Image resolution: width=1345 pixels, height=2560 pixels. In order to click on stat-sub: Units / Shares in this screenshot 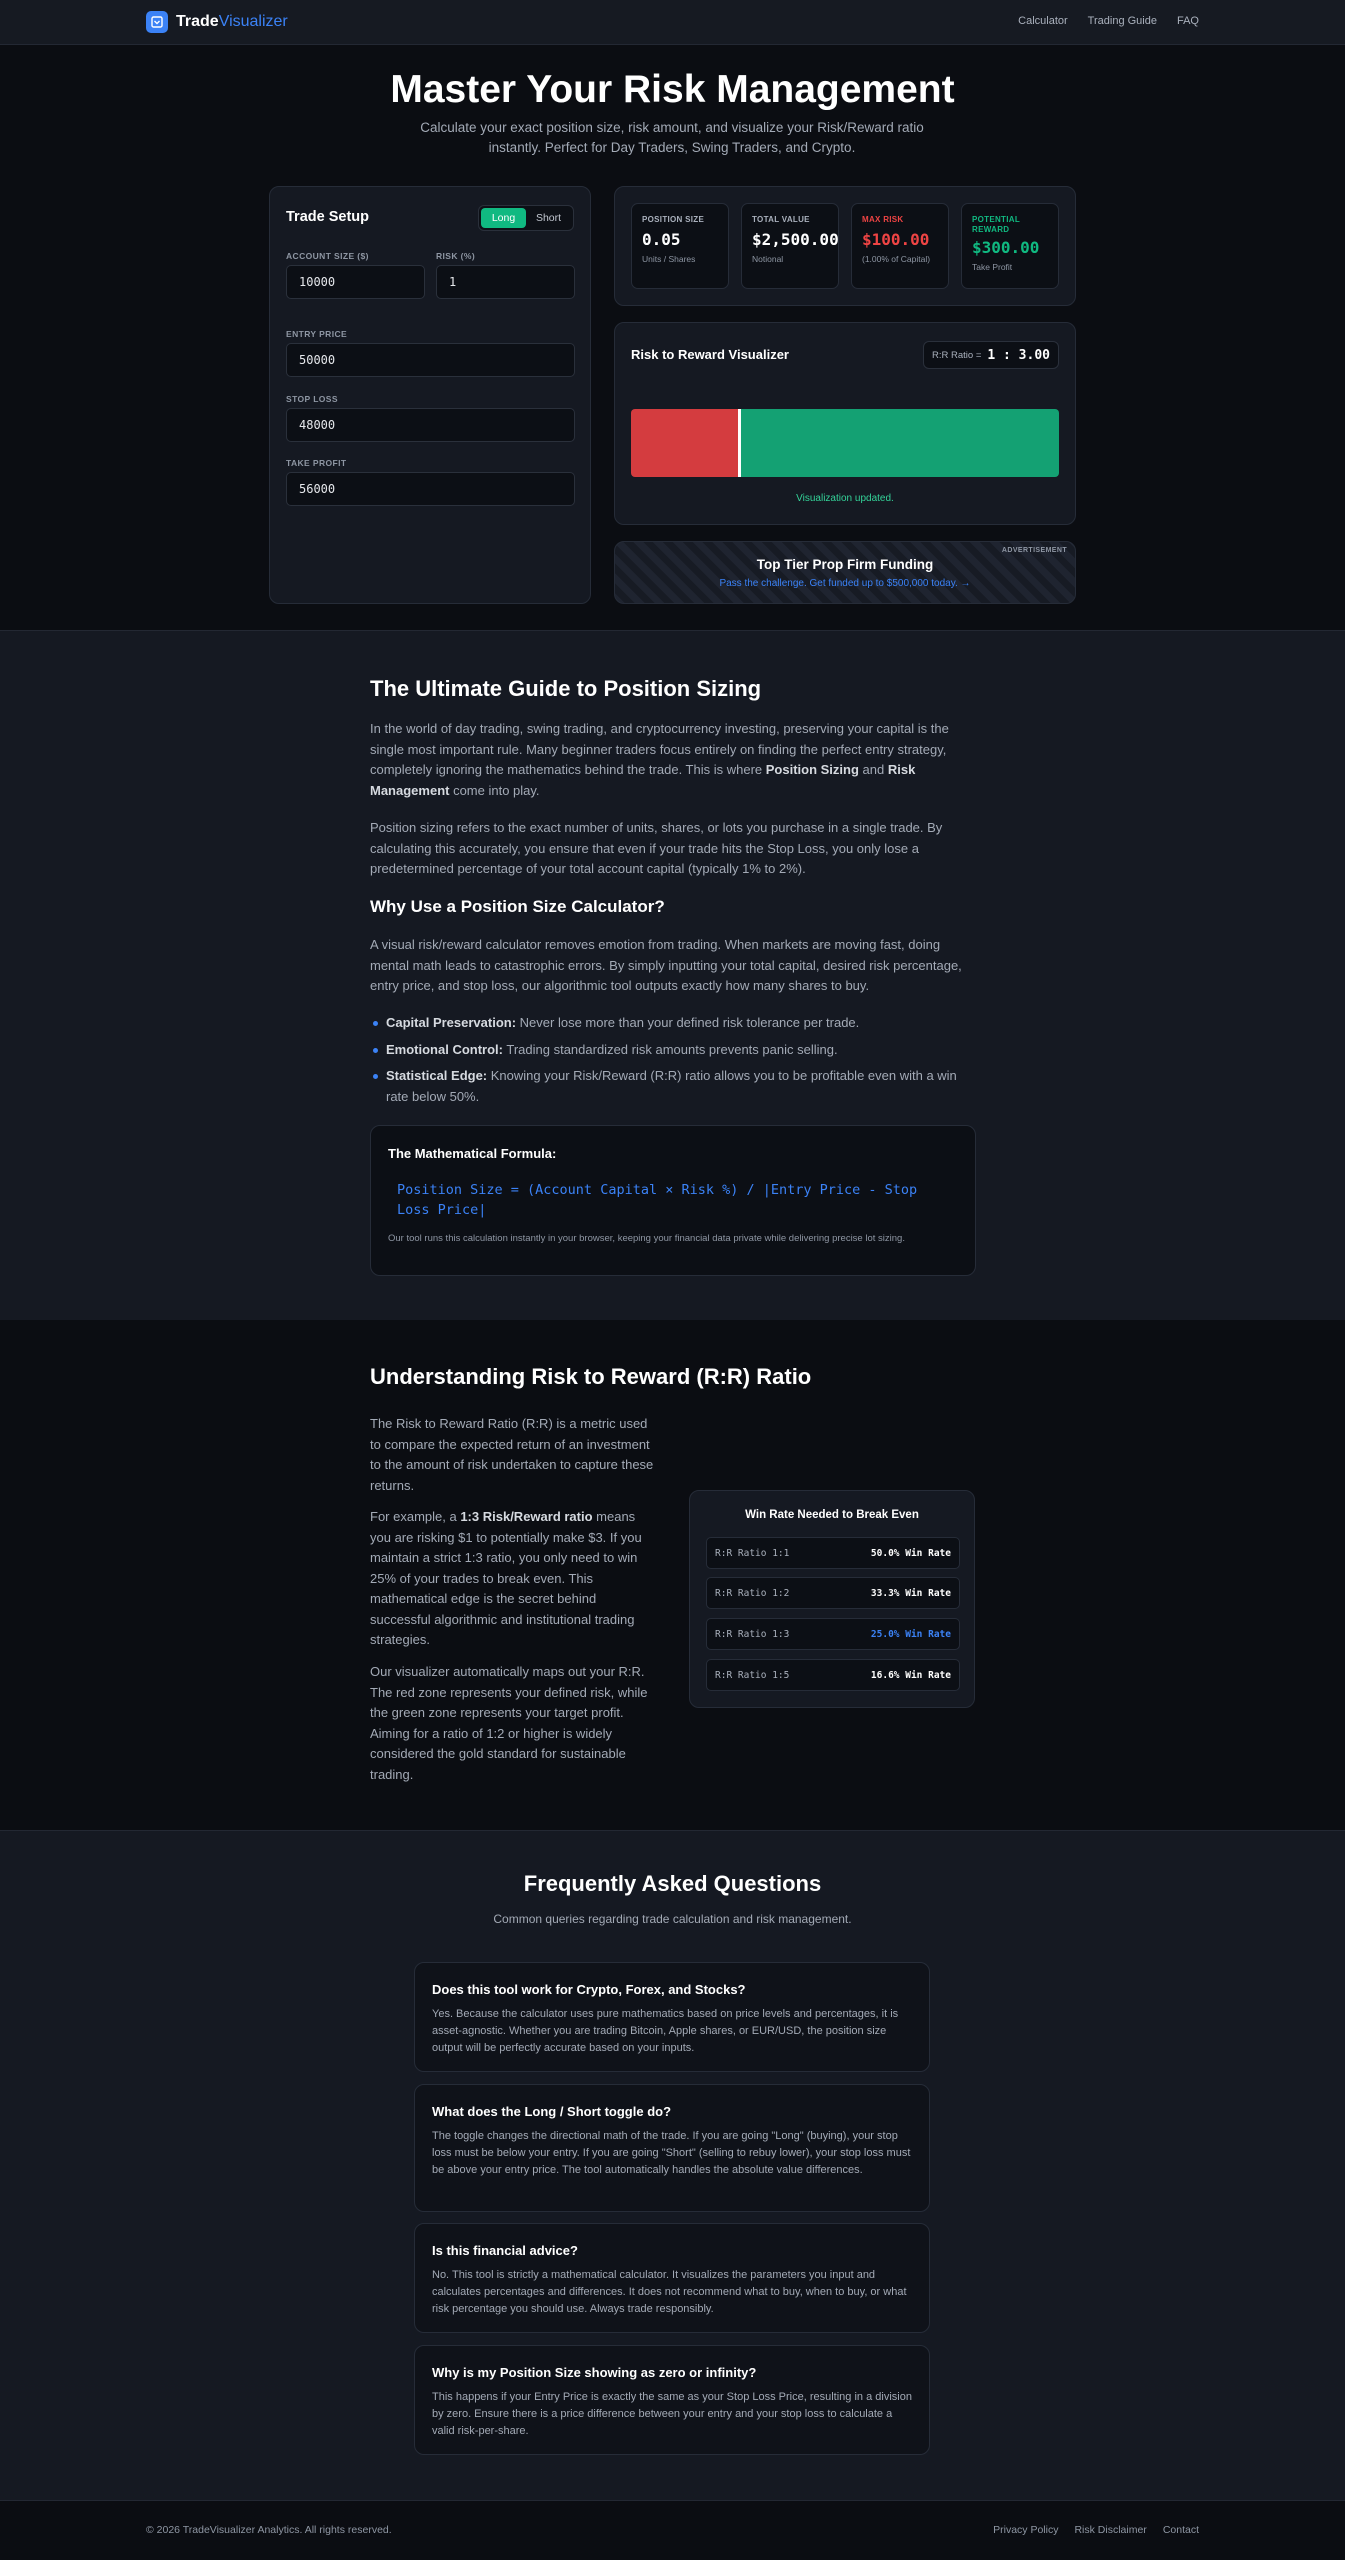, I will do `click(669, 259)`.